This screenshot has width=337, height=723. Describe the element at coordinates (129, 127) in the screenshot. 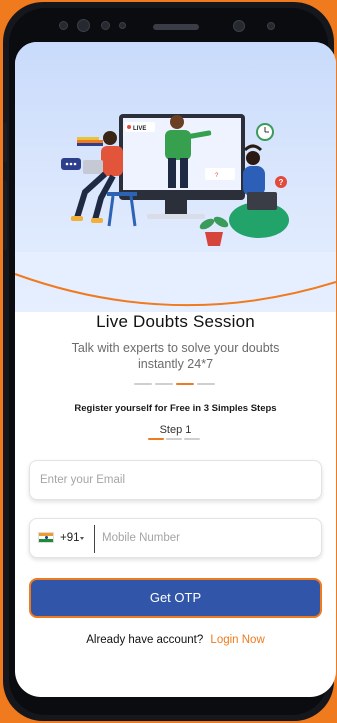

I see `live-dot-icon` at that location.